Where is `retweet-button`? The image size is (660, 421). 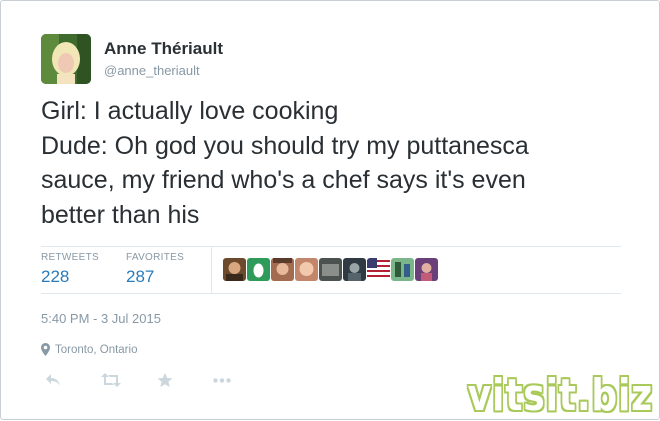
retweet-button is located at coordinates (129, 380).